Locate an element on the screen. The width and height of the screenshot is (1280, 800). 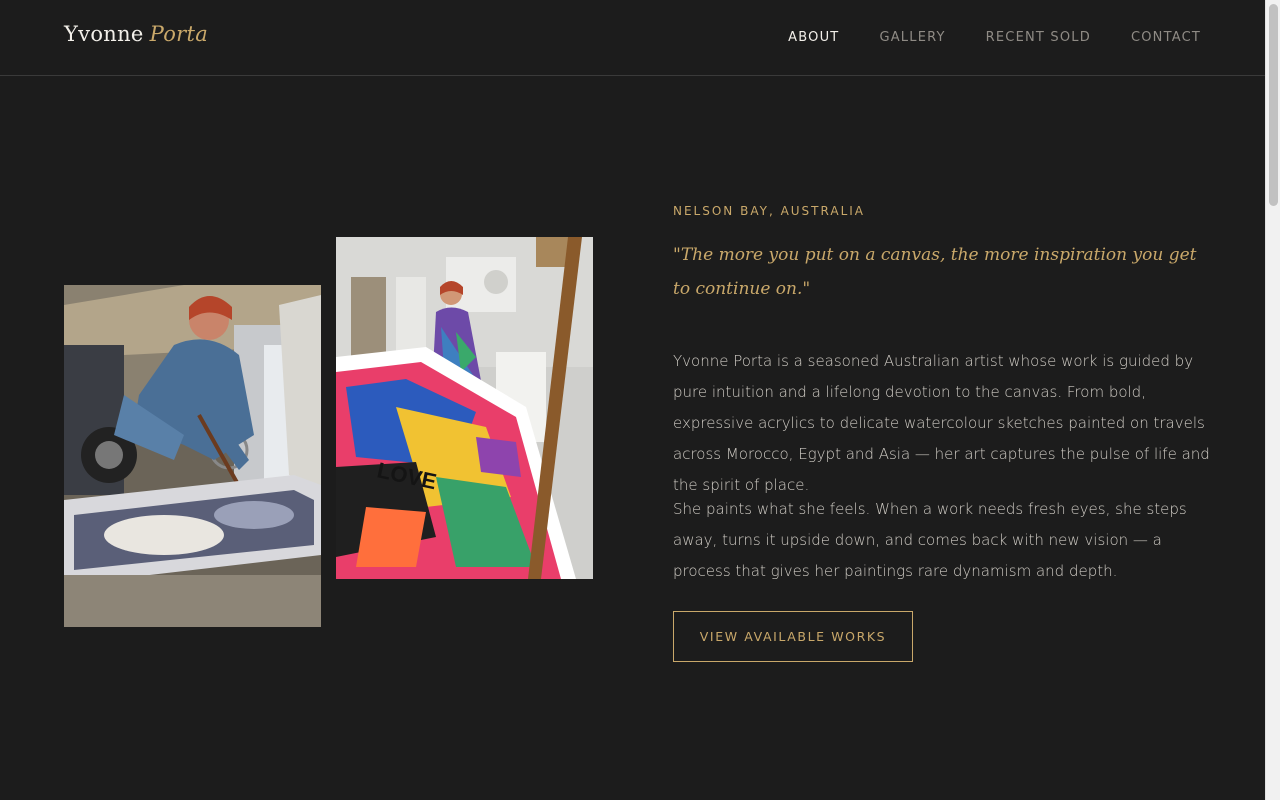
artist-with-canvas-photo: LOVE is located at coordinates (464, 408).